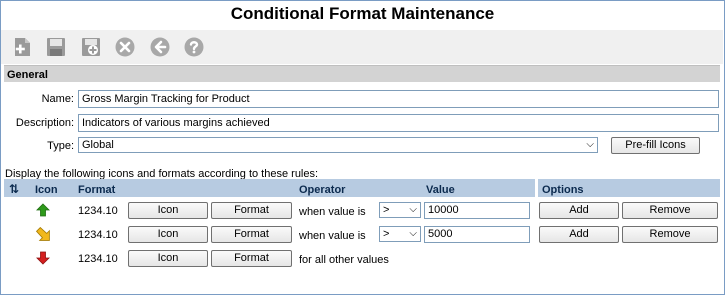 The image size is (725, 295). What do you see at coordinates (398, 123) in the screenshot?
I see `description-field: Indicators of various margins achieved` at bounding box center [398, 123].